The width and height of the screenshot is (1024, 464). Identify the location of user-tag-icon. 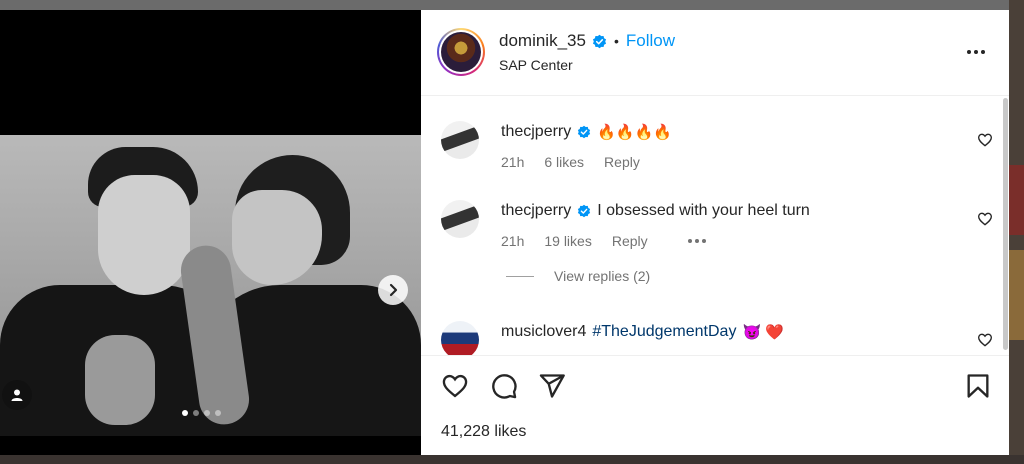
(17, 395).